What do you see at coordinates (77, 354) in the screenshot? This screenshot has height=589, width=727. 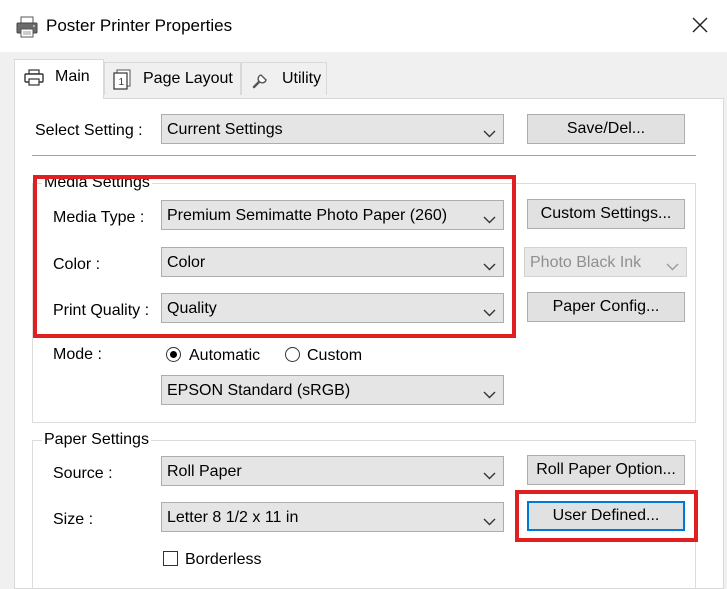 I see `mode-label: Mode :` at bounding box center [77, 354].